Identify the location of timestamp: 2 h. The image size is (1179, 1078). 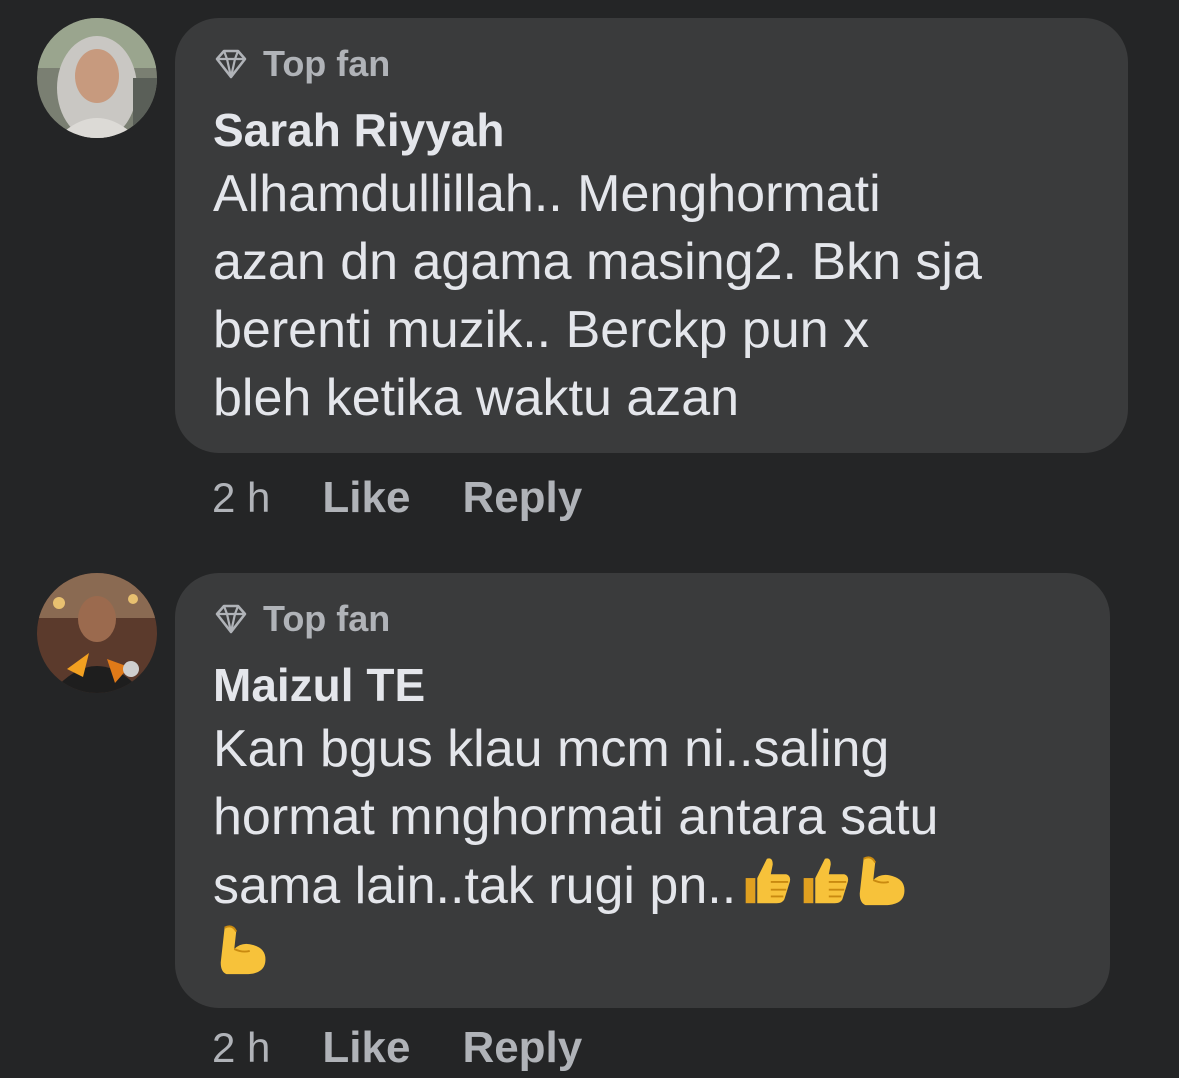
(241, 1048).